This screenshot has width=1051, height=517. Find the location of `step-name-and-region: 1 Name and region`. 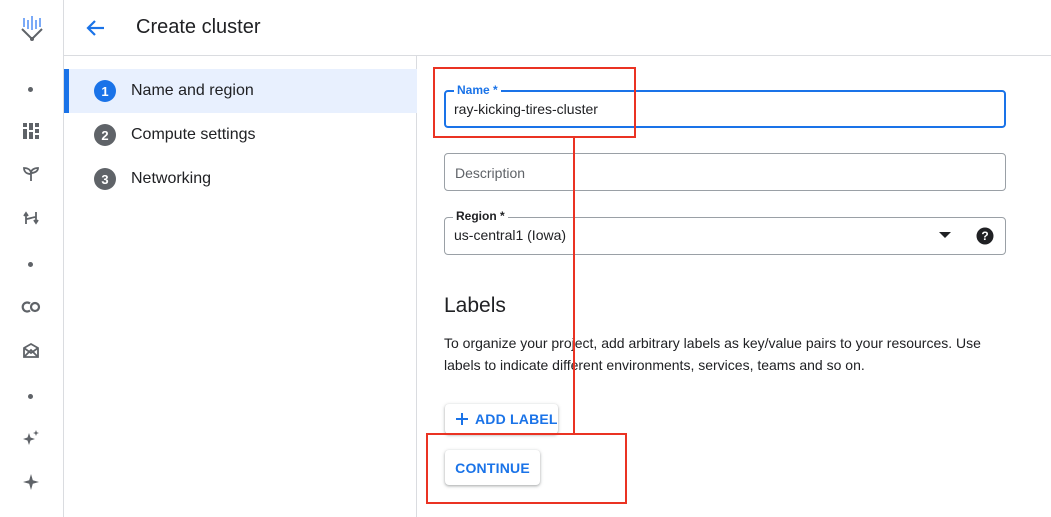

step-name-and-region: 1 Name and region is located at coordinates (240, 91).